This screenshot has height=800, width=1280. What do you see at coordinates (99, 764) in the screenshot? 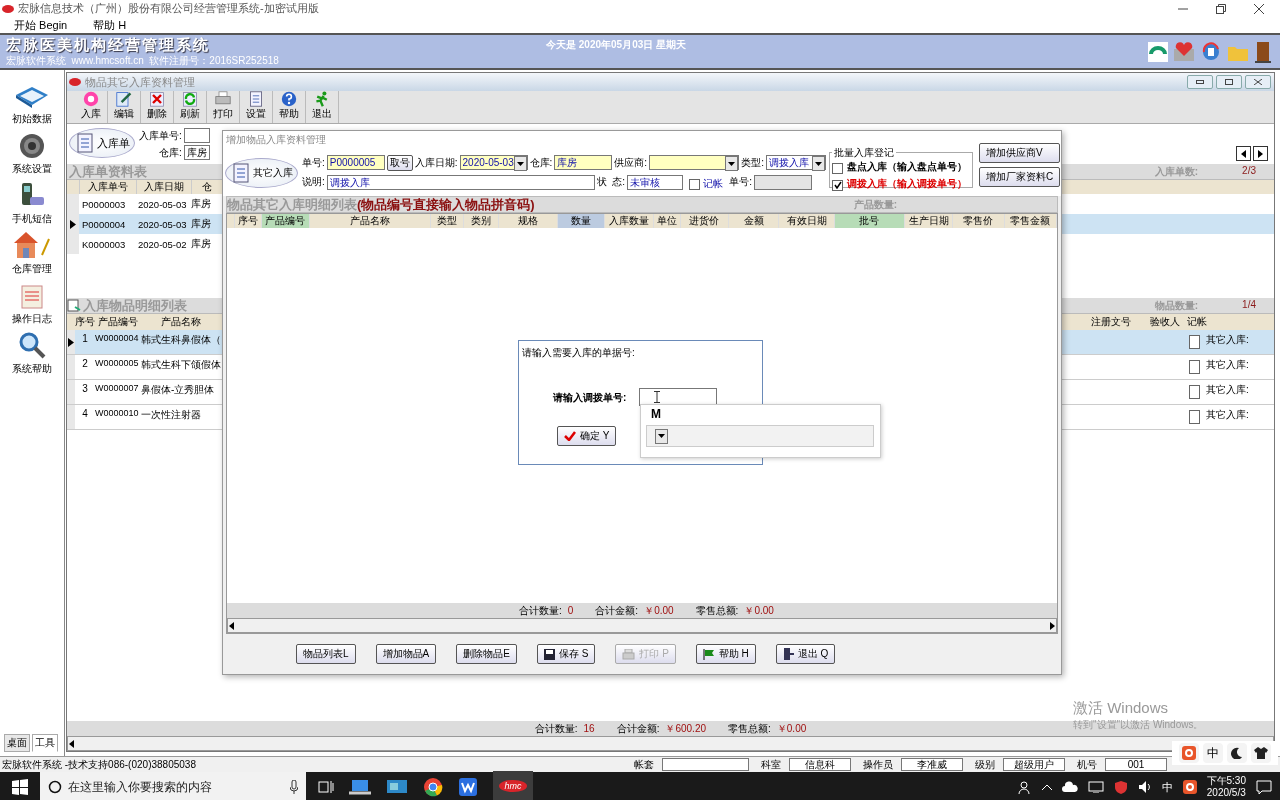
I see `support-text: 宏脉软件系统 -技术支持086-(020)38805038` at bounding box center [99, 764].